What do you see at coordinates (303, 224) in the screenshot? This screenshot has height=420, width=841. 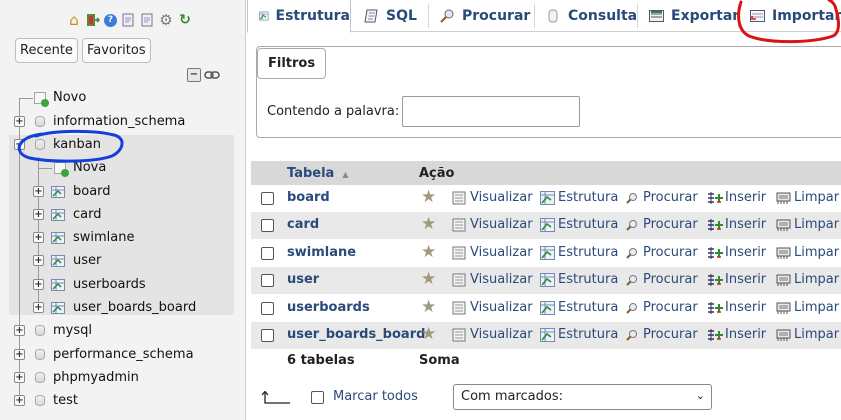 I see `table-name-link: card` at bounding box center [303, 224].